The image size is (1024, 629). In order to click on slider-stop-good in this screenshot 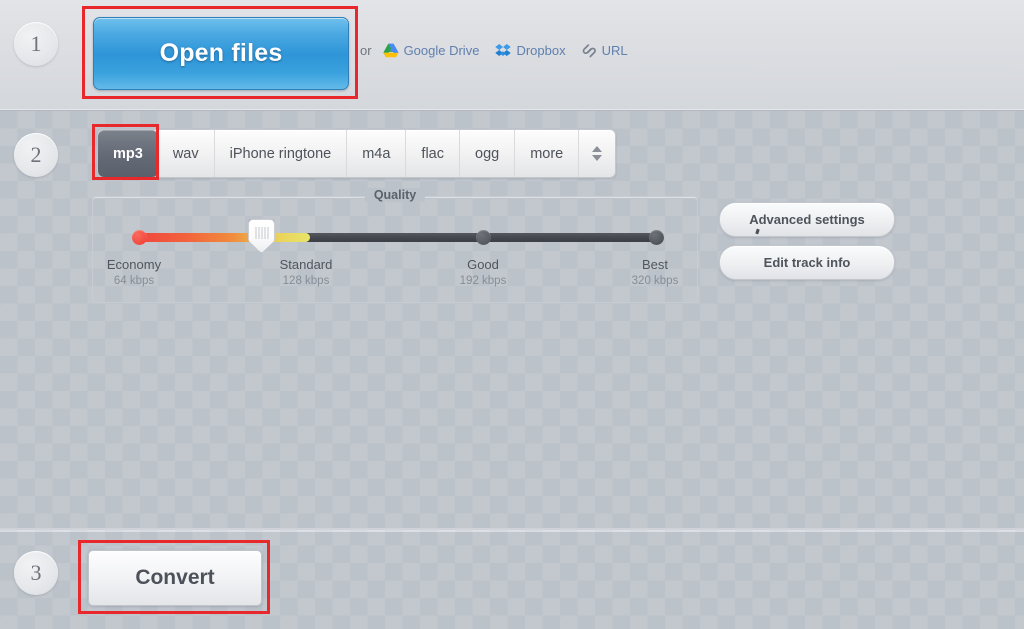, I will do `click(483, 237)`.